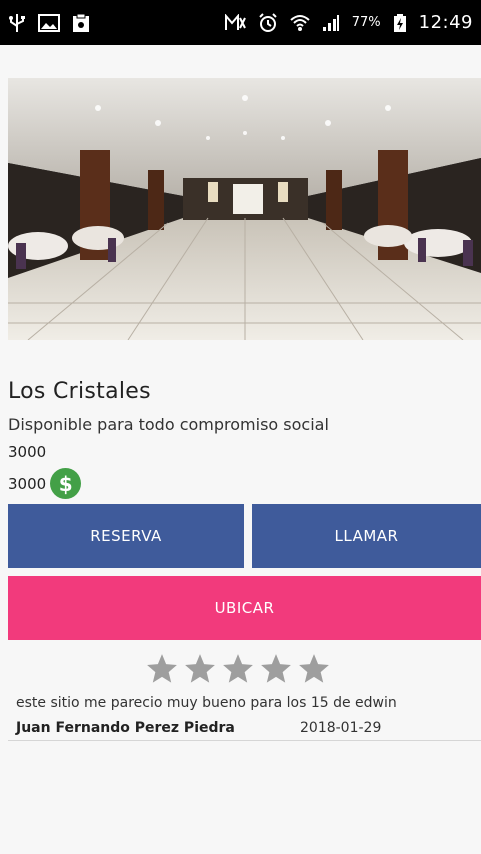 The width and height of the screenshot is (481, 854). I want to click on review-author: Juan Fernando Perez Piedra, so click(125, 728).